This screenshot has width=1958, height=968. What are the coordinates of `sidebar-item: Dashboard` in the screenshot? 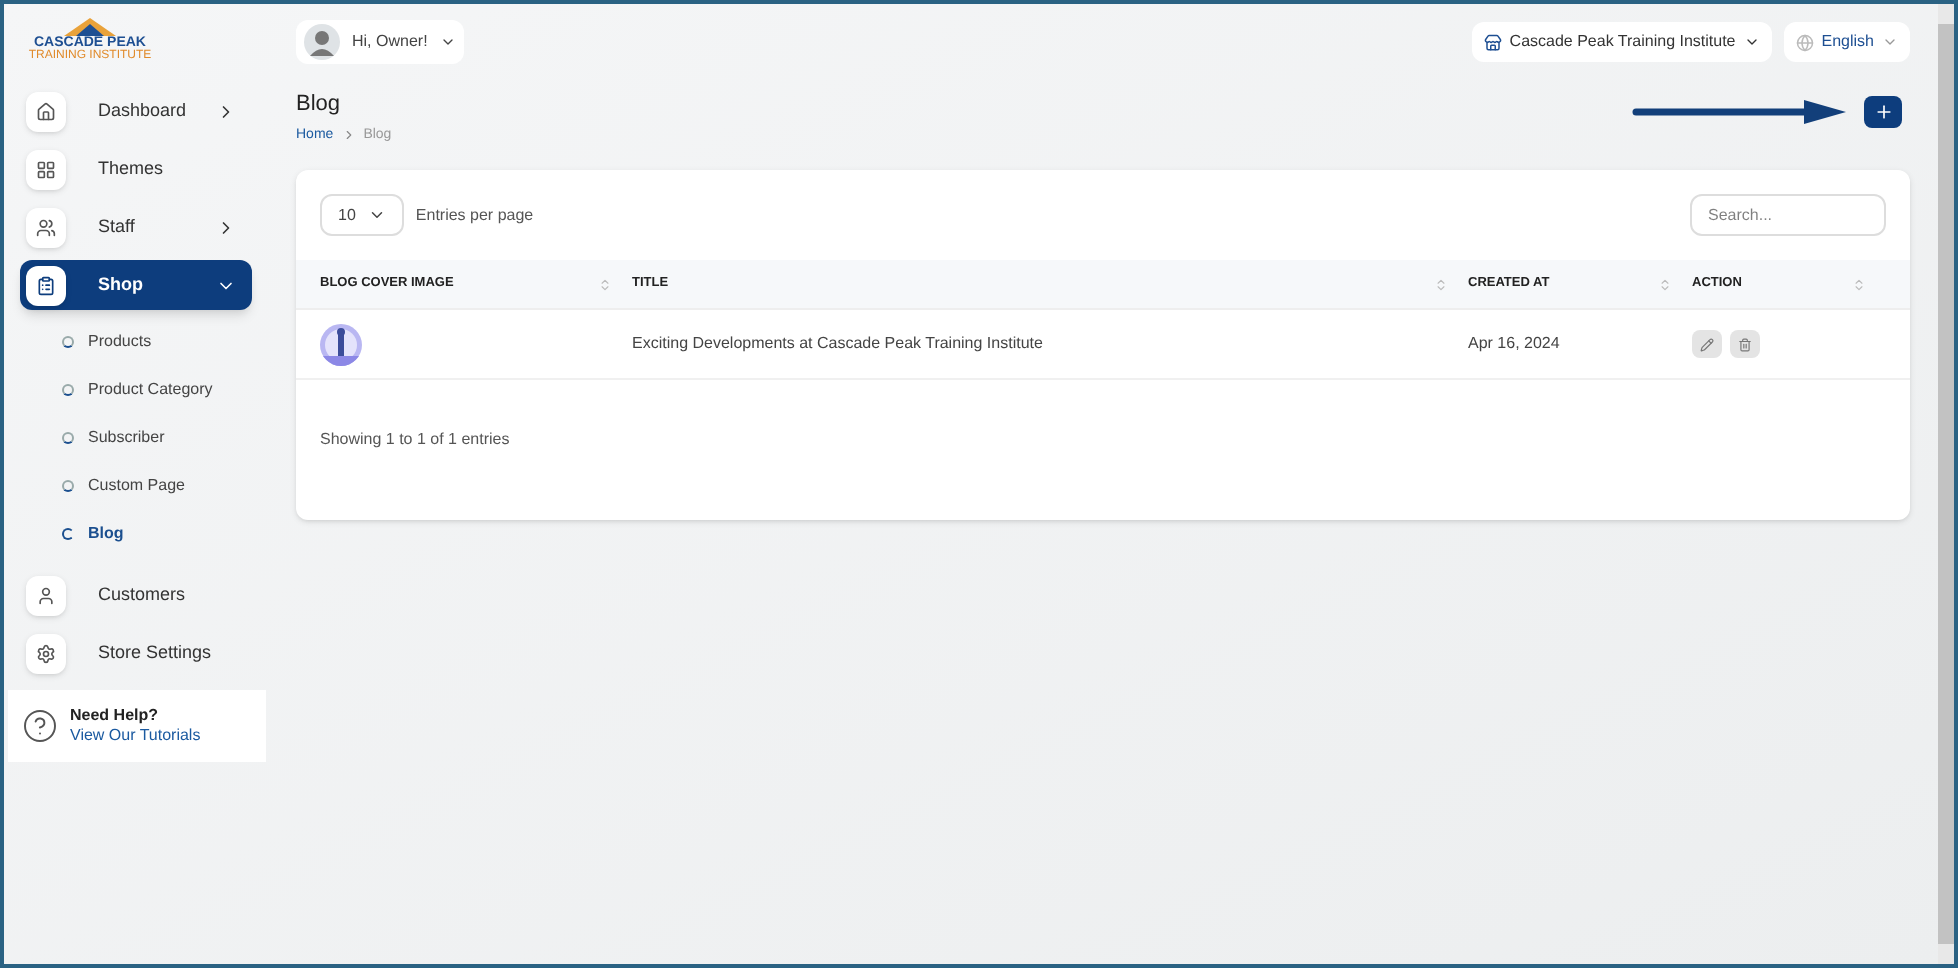 It's located at (136, 111).